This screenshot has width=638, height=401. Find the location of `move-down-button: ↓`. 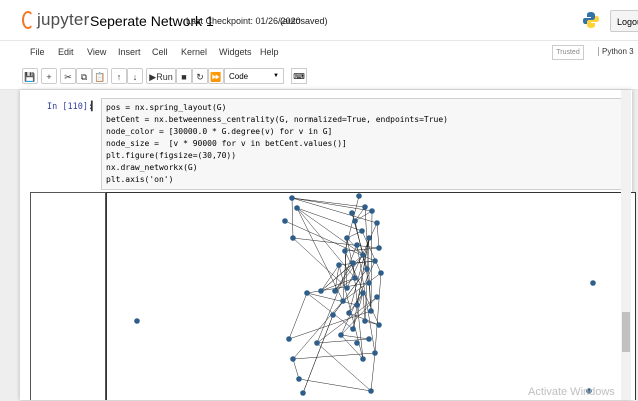

move-down-button: ↓ is located at coordinates (135, 76).